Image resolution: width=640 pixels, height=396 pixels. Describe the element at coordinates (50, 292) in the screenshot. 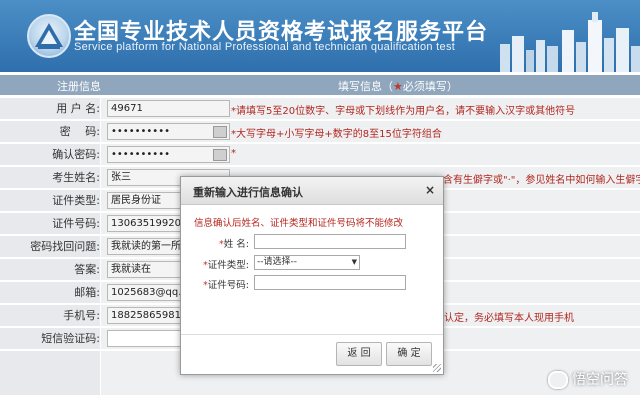

I see `email-label: 邮箱:` at that location.